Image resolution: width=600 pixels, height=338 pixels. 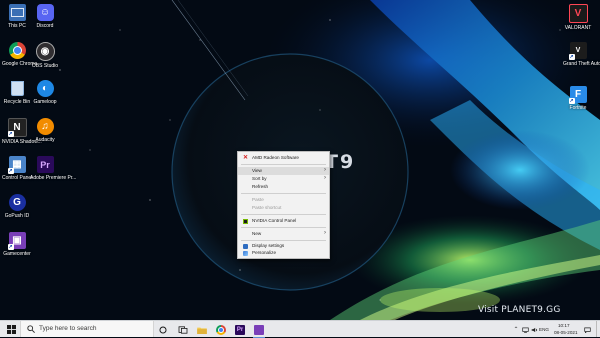 I want to click on taskbar-file-explorer, so click(x=202, y=329).